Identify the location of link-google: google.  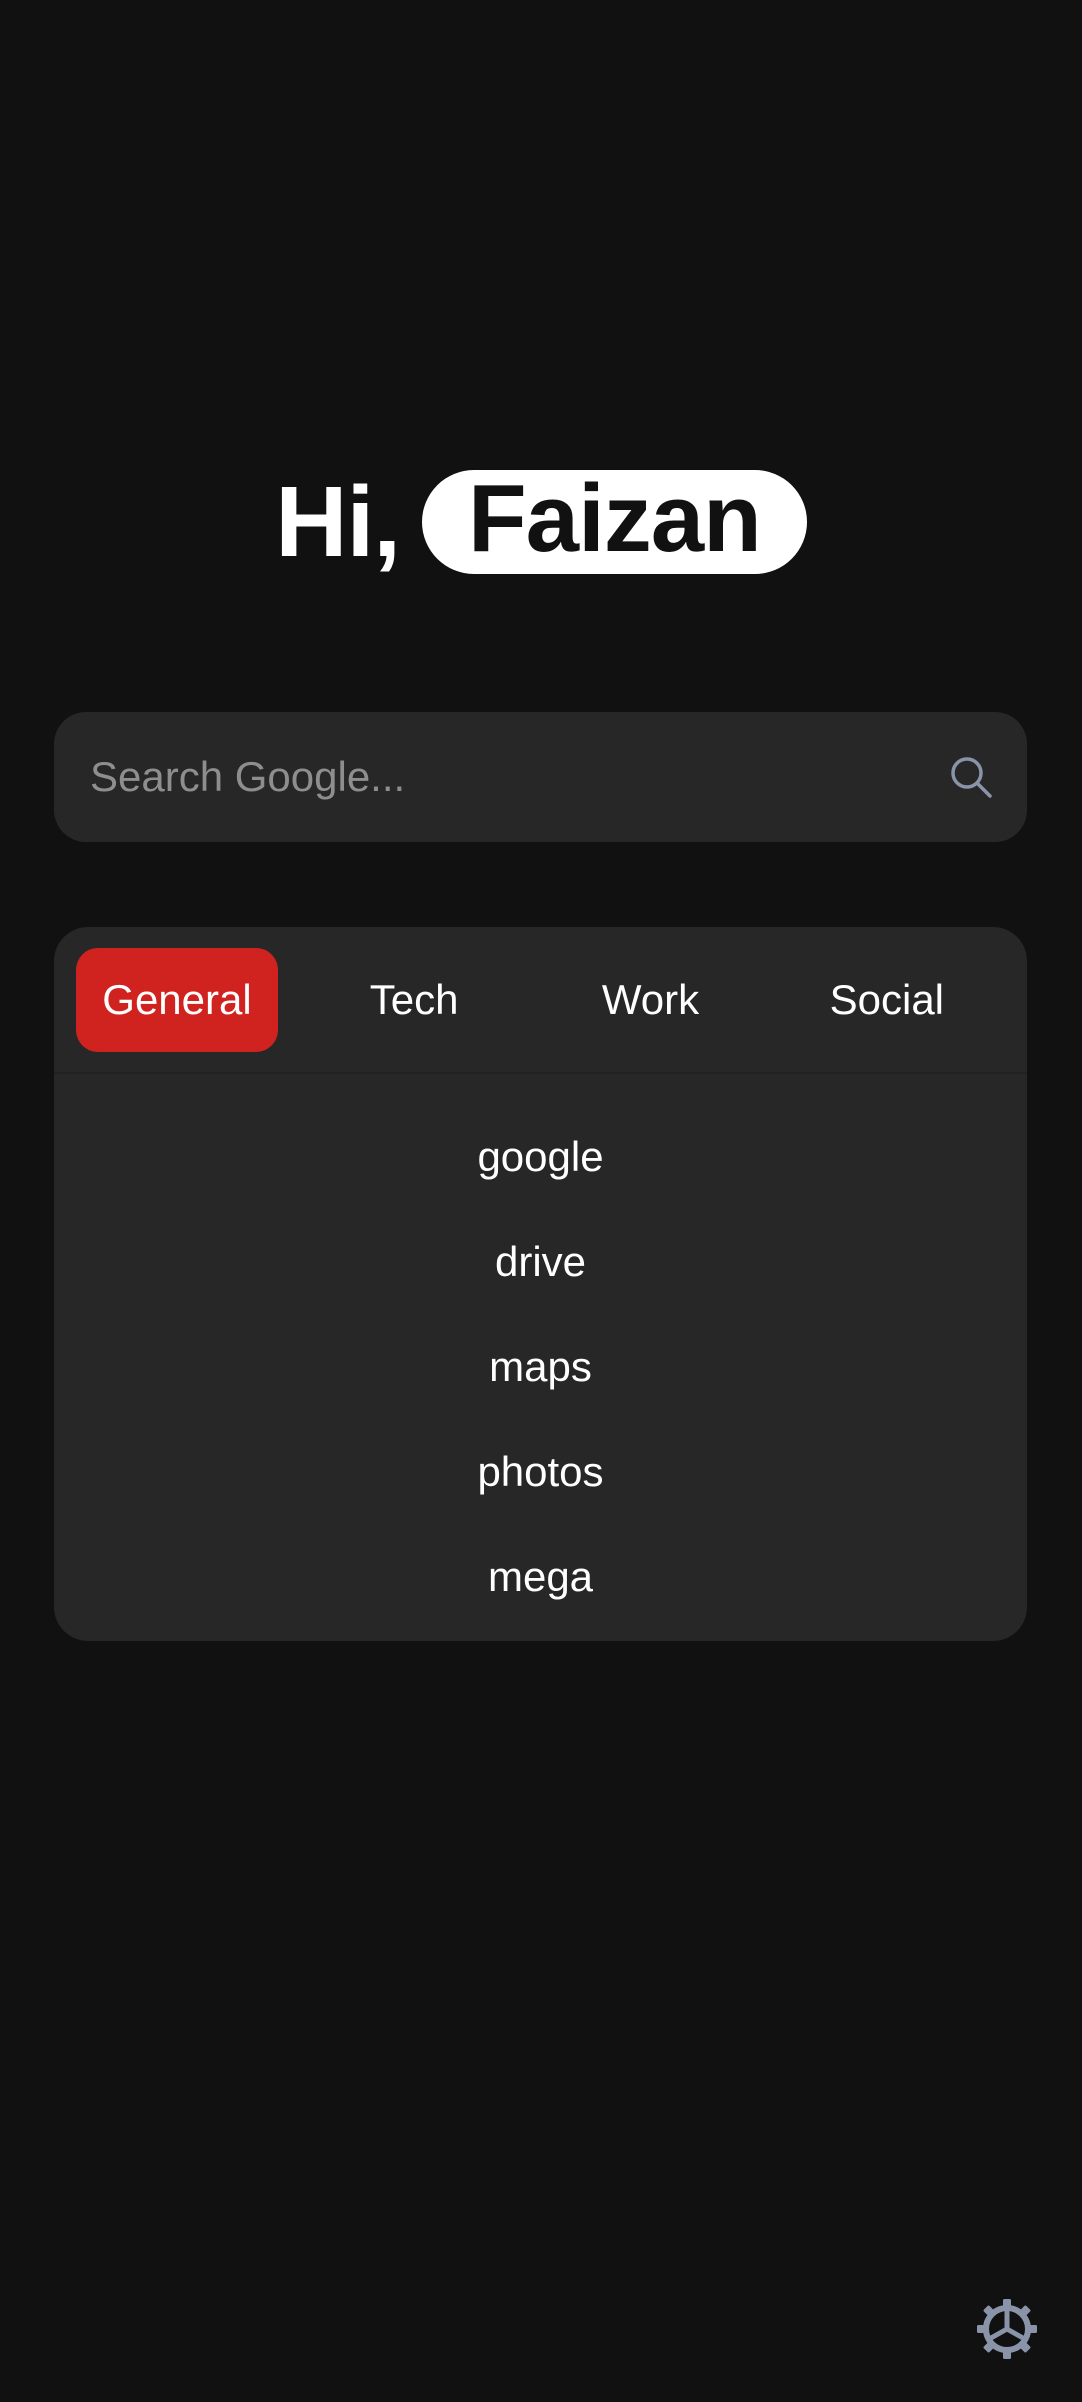
(540, 1156).